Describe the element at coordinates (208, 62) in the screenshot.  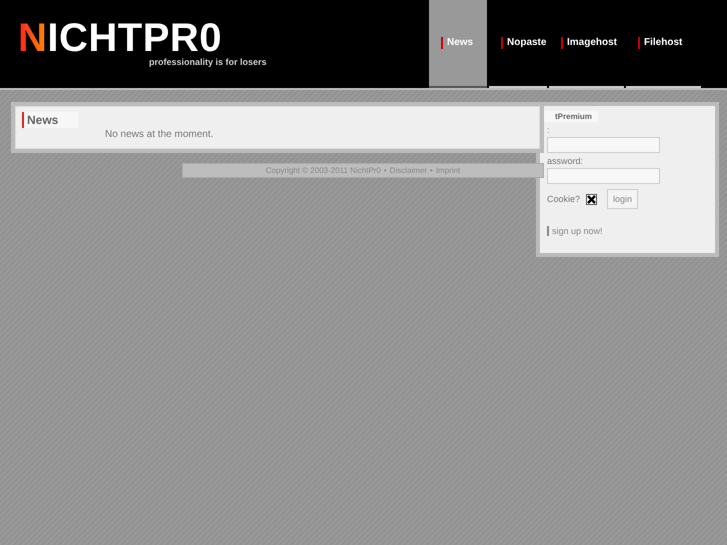
I see `tagline: professionality is for losers` at that location.